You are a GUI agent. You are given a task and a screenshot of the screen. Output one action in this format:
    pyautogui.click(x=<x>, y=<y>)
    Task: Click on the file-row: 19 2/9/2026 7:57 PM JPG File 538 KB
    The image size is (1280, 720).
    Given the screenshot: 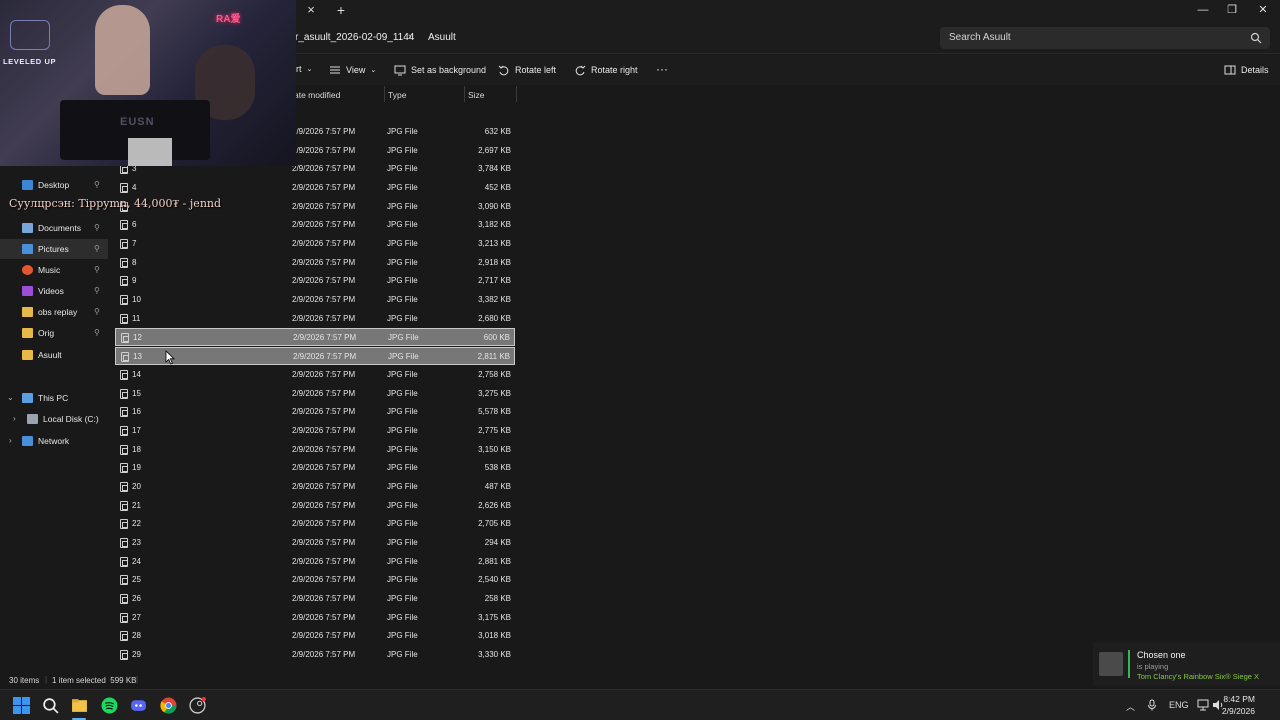 What is the action you would take?
    pyautogui.click(x=315, y=468)
    